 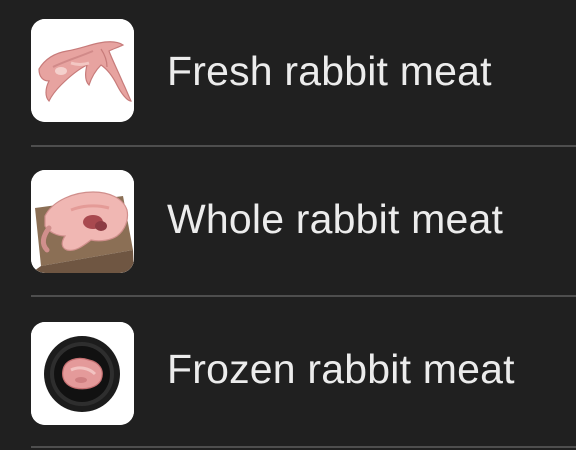 What do you see at coordinates (82, 373) in the screenshot?
I see `frozen-rabbit-meat-icon` at bounding box center [82, 373].